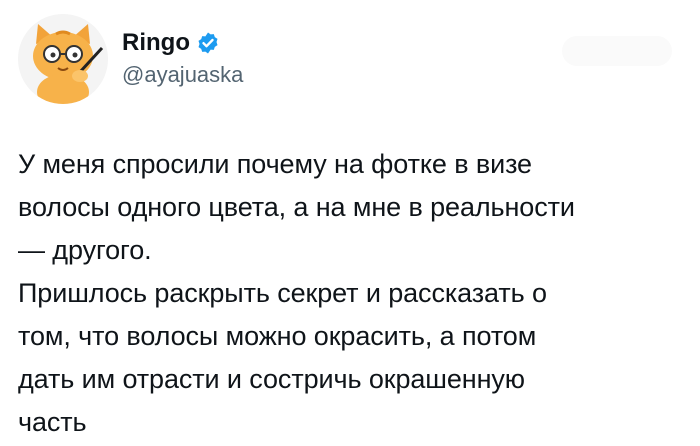  What do you see at coordinates (182, 59) in the screenshot?
I see `user-info: Ringo @ayajuaska` at bounding box center [182, 59].